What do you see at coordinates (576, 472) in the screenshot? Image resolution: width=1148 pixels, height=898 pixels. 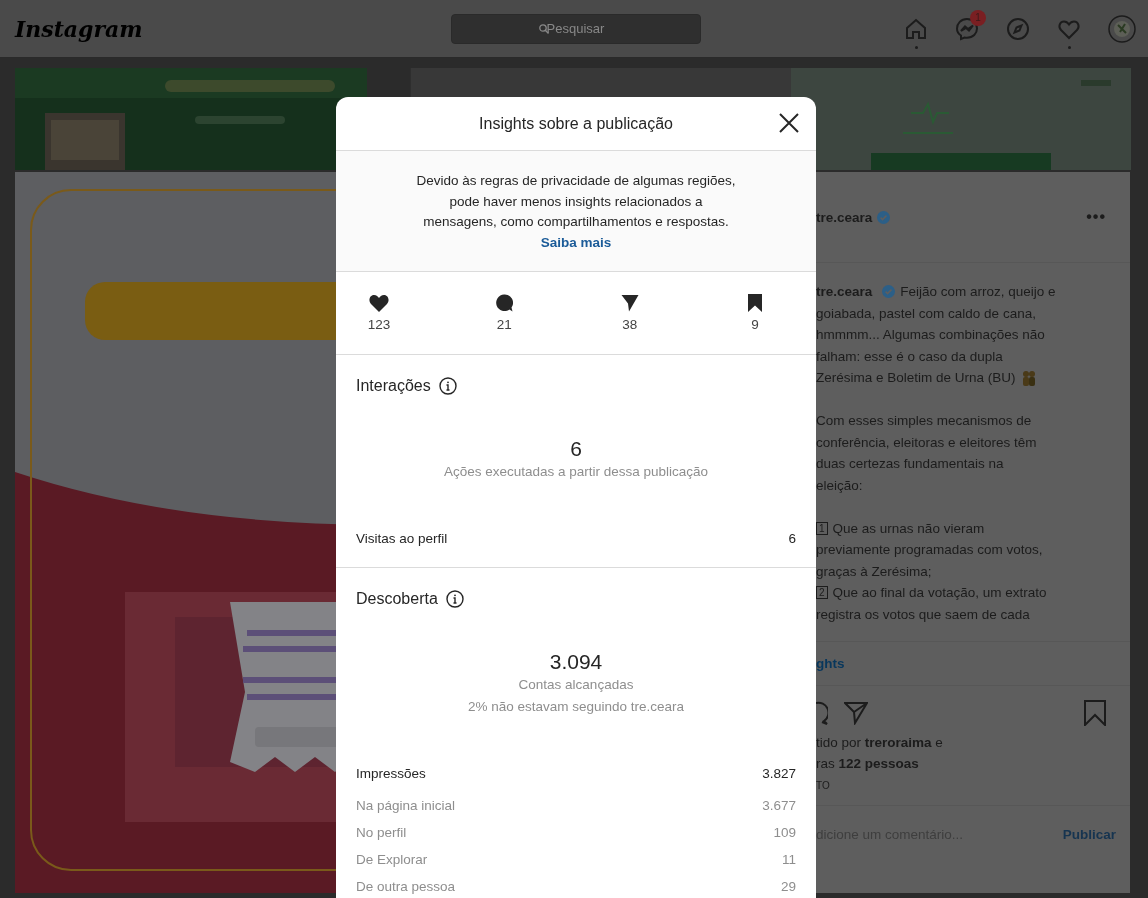 I see `total-caption: Ações executadas a partir dessa publicação` at bounding box center [576, 472].